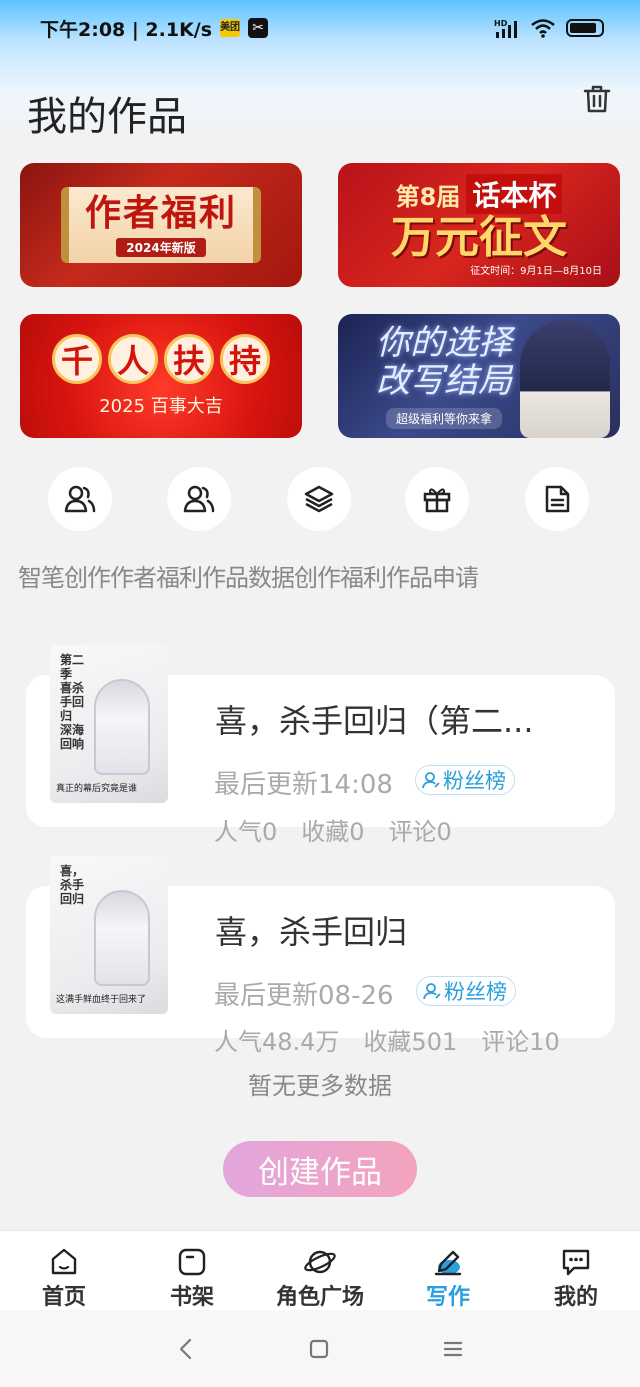  What do you see at coordinates (575, 1297) in the screenshot?
I see `nav-label: 我的` at bounding box center [575, 1297].